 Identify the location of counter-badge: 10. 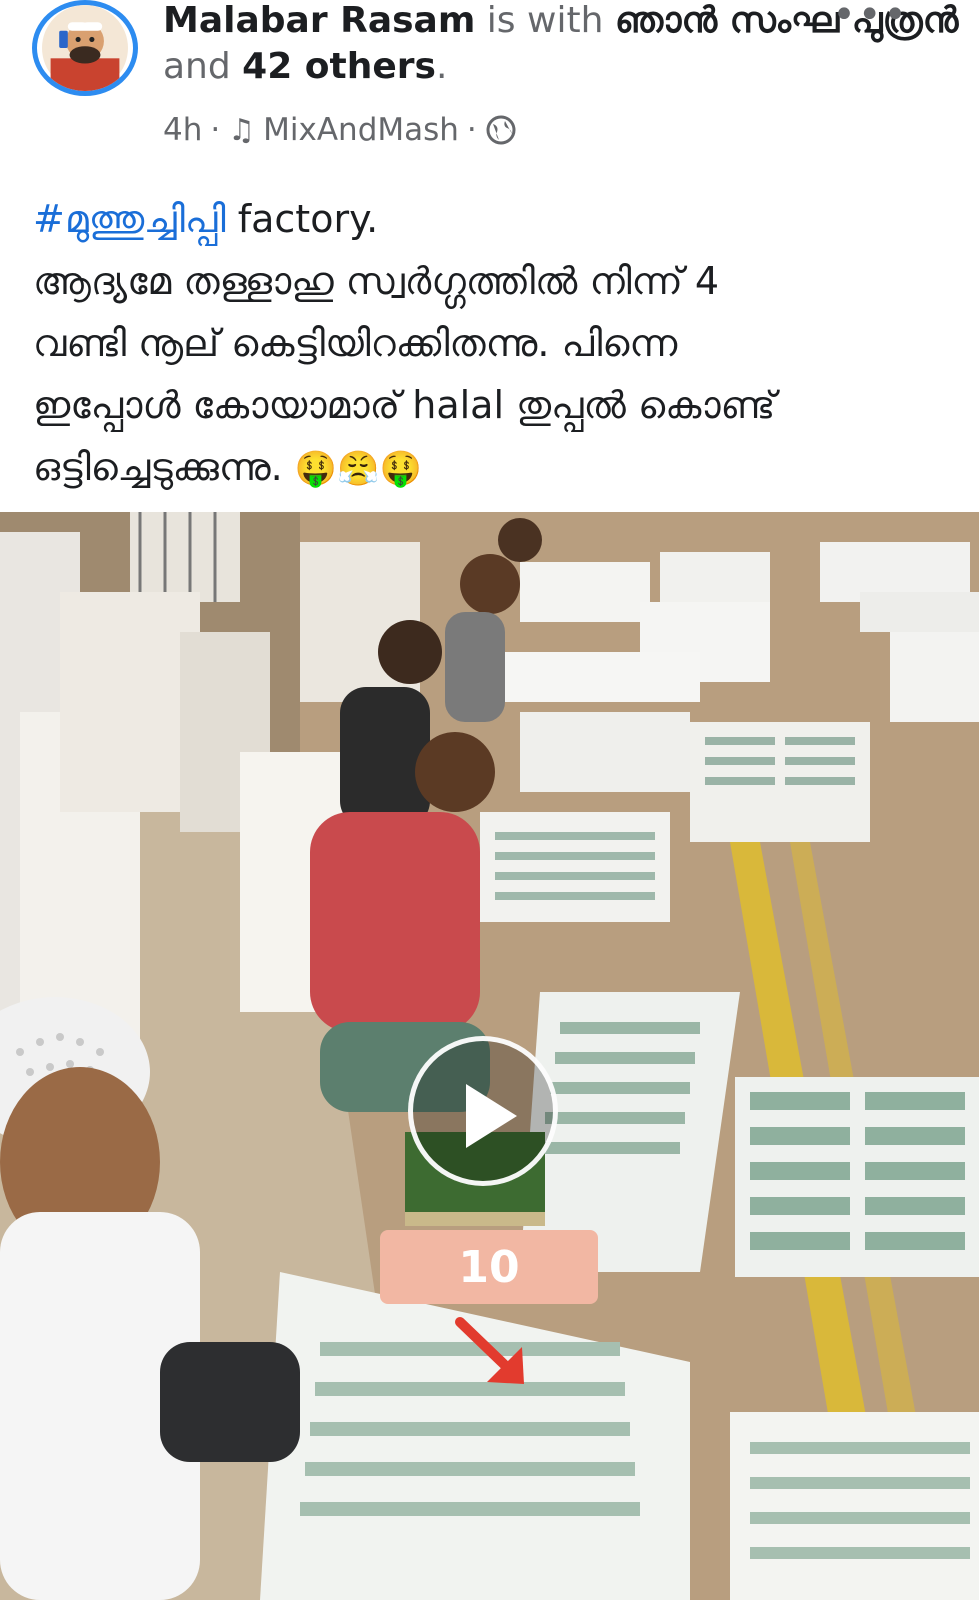
(489, 1267).